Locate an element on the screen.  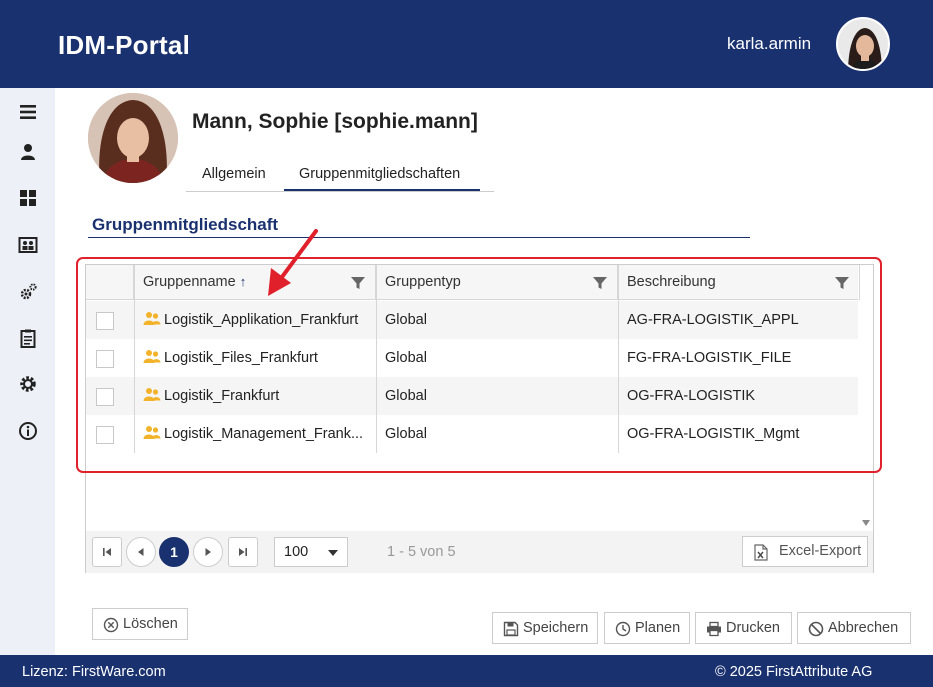
clock-icon is located at coordinates (623, 629).